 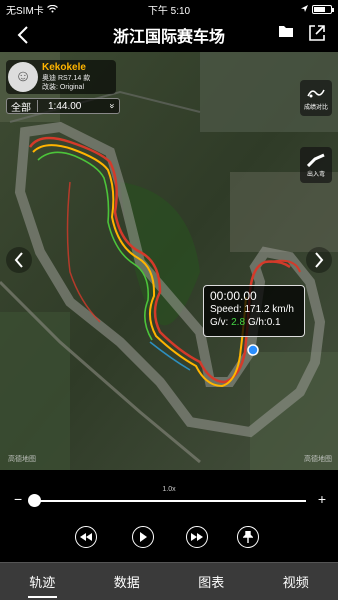 I want to click on play-icon, so click(x=143, y=537).